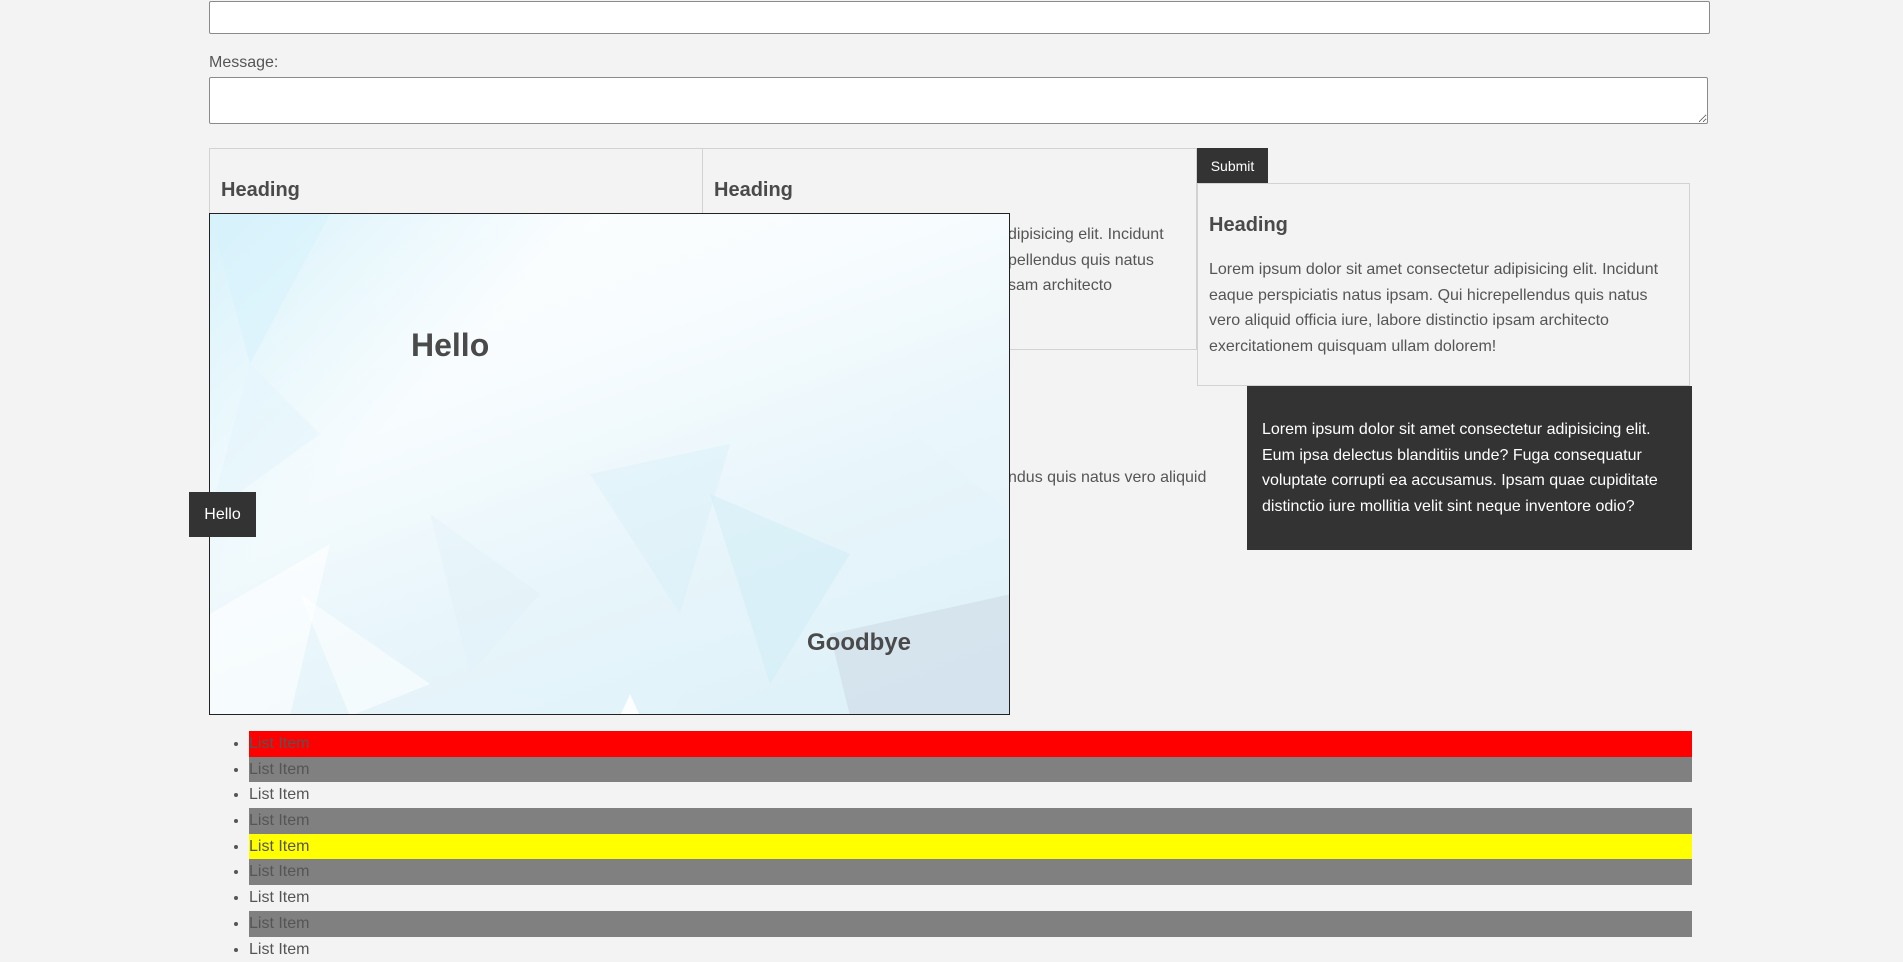  Describe the element at coordinates (222, 514) in the screenshot. I see `hello-tab: Hello` at that location.